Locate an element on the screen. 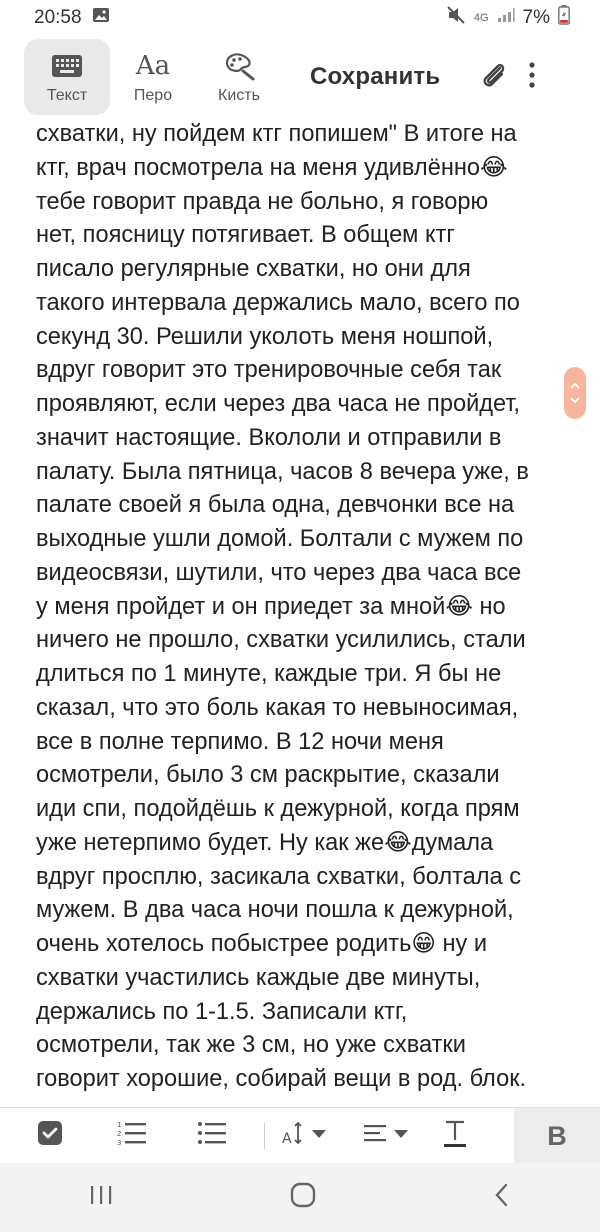 This screenshot has width=600, height=1232. bold-button: B is located at coordinates (557, 1136).